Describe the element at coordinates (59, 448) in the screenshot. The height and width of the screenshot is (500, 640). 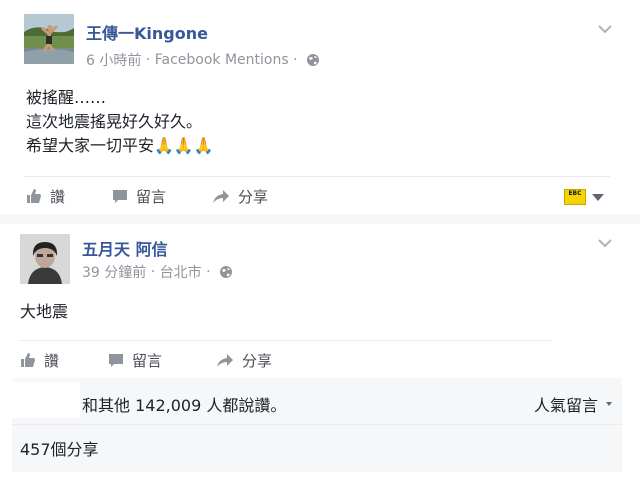
I see `shares-count: 457個分享` at that location.